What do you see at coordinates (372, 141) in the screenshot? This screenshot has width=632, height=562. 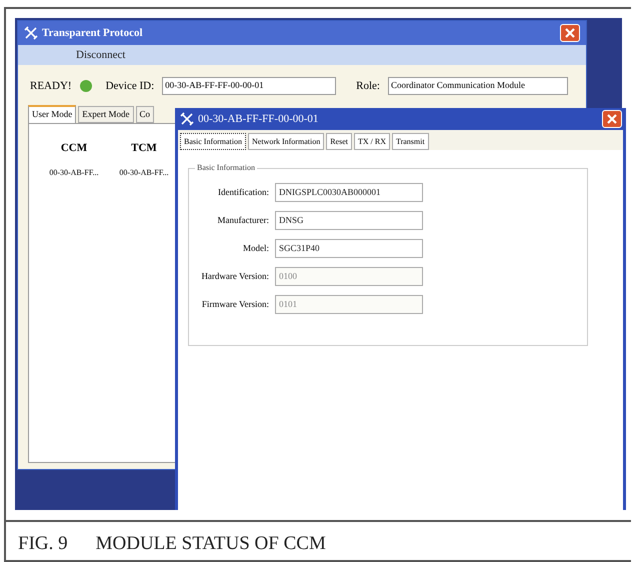 I see `tab: TX / RX` at bounding box center [372, 141].